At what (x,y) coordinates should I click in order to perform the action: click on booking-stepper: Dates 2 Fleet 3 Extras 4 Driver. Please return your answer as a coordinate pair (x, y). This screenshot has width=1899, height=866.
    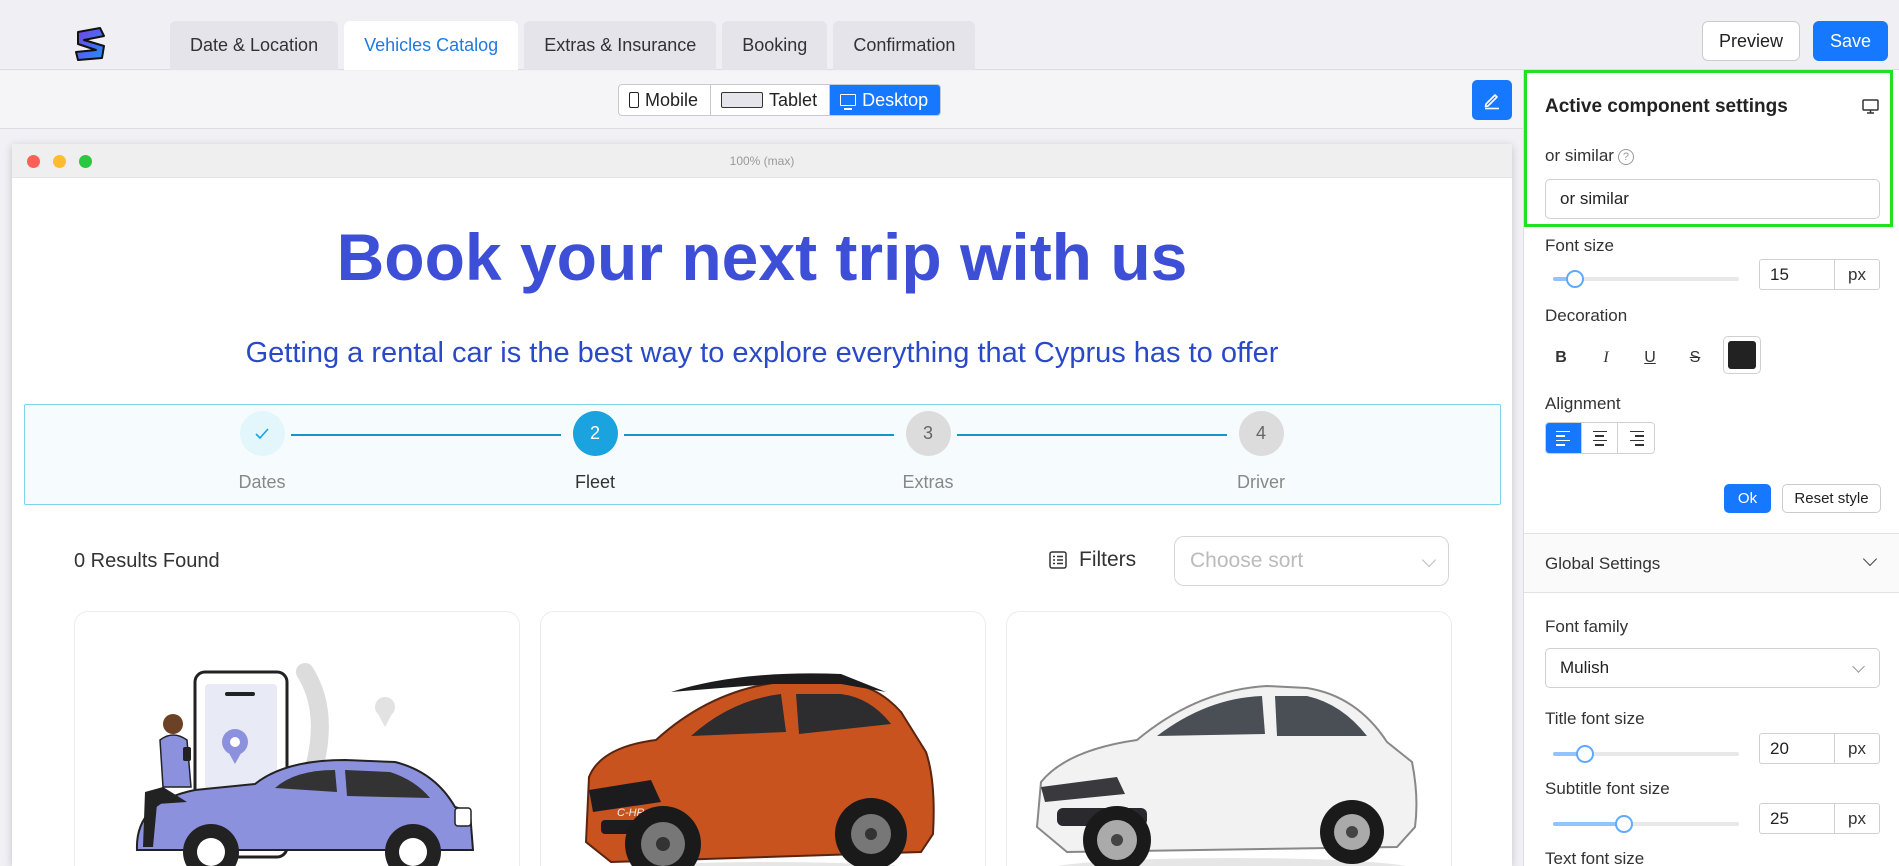
    Looking at the image, I should click on (762, 454).